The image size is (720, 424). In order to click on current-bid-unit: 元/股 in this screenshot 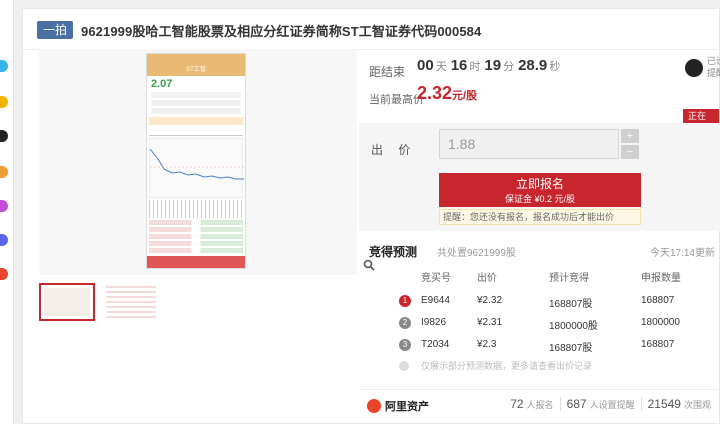, I will do `click(465, 96)`.